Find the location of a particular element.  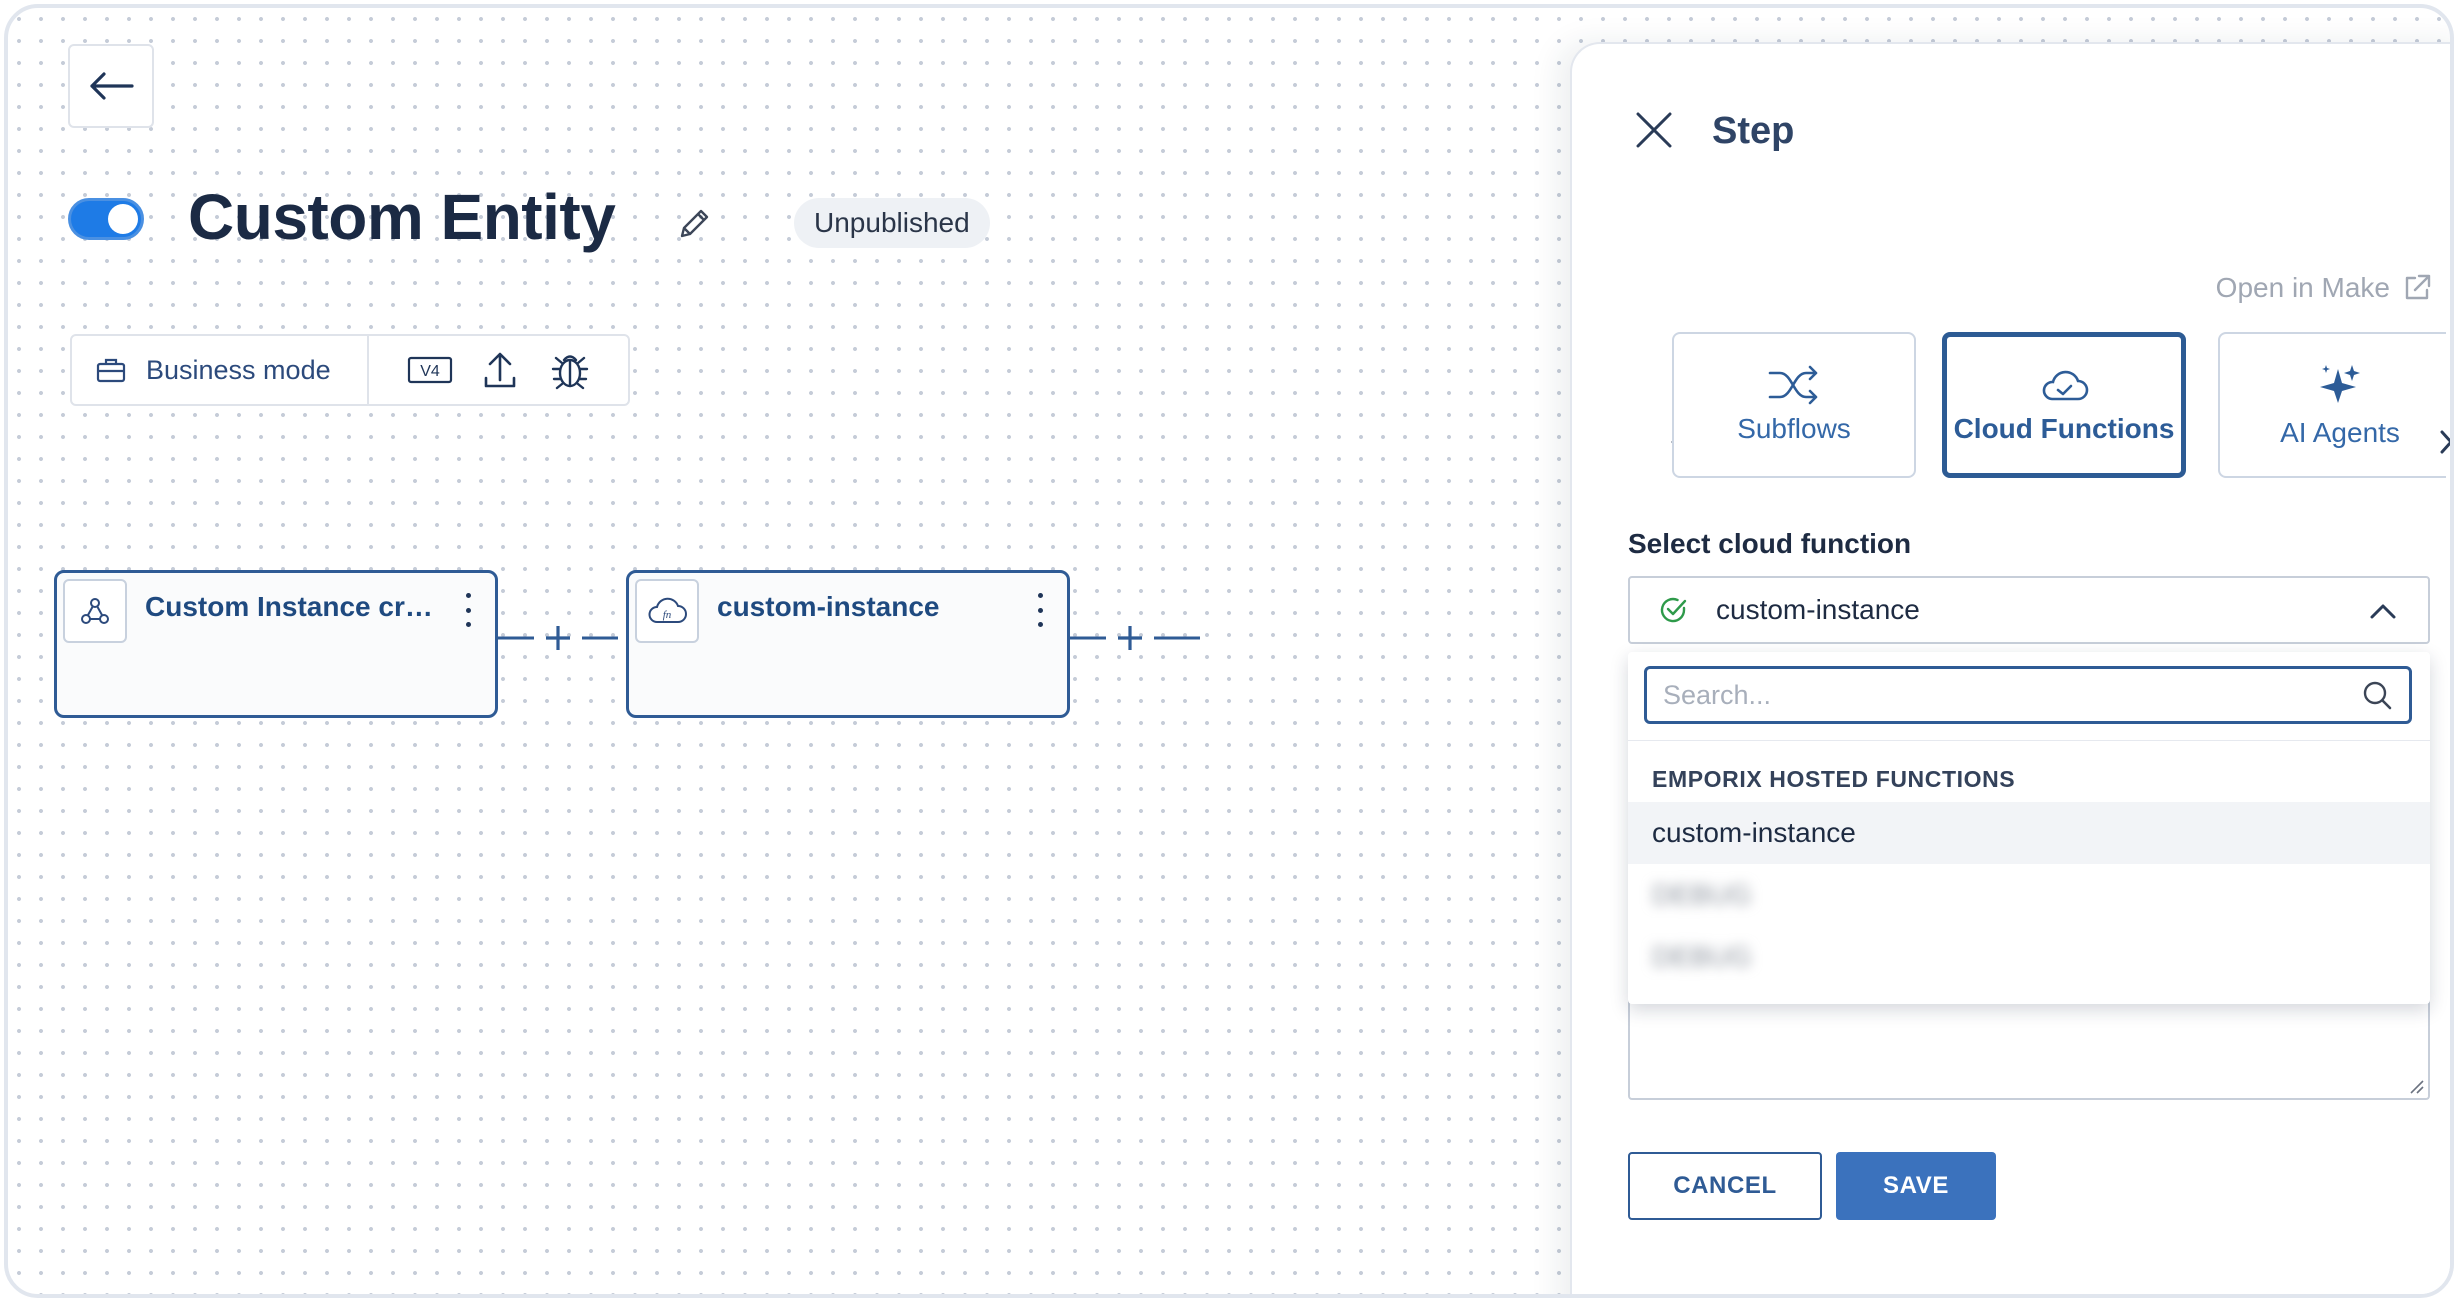

tabs-next-button is located at coordinates (2441, 442).